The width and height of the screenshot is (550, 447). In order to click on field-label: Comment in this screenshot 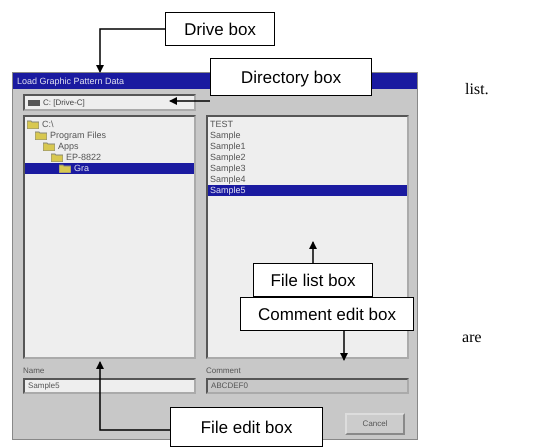, I will do `click(223, 371)`.